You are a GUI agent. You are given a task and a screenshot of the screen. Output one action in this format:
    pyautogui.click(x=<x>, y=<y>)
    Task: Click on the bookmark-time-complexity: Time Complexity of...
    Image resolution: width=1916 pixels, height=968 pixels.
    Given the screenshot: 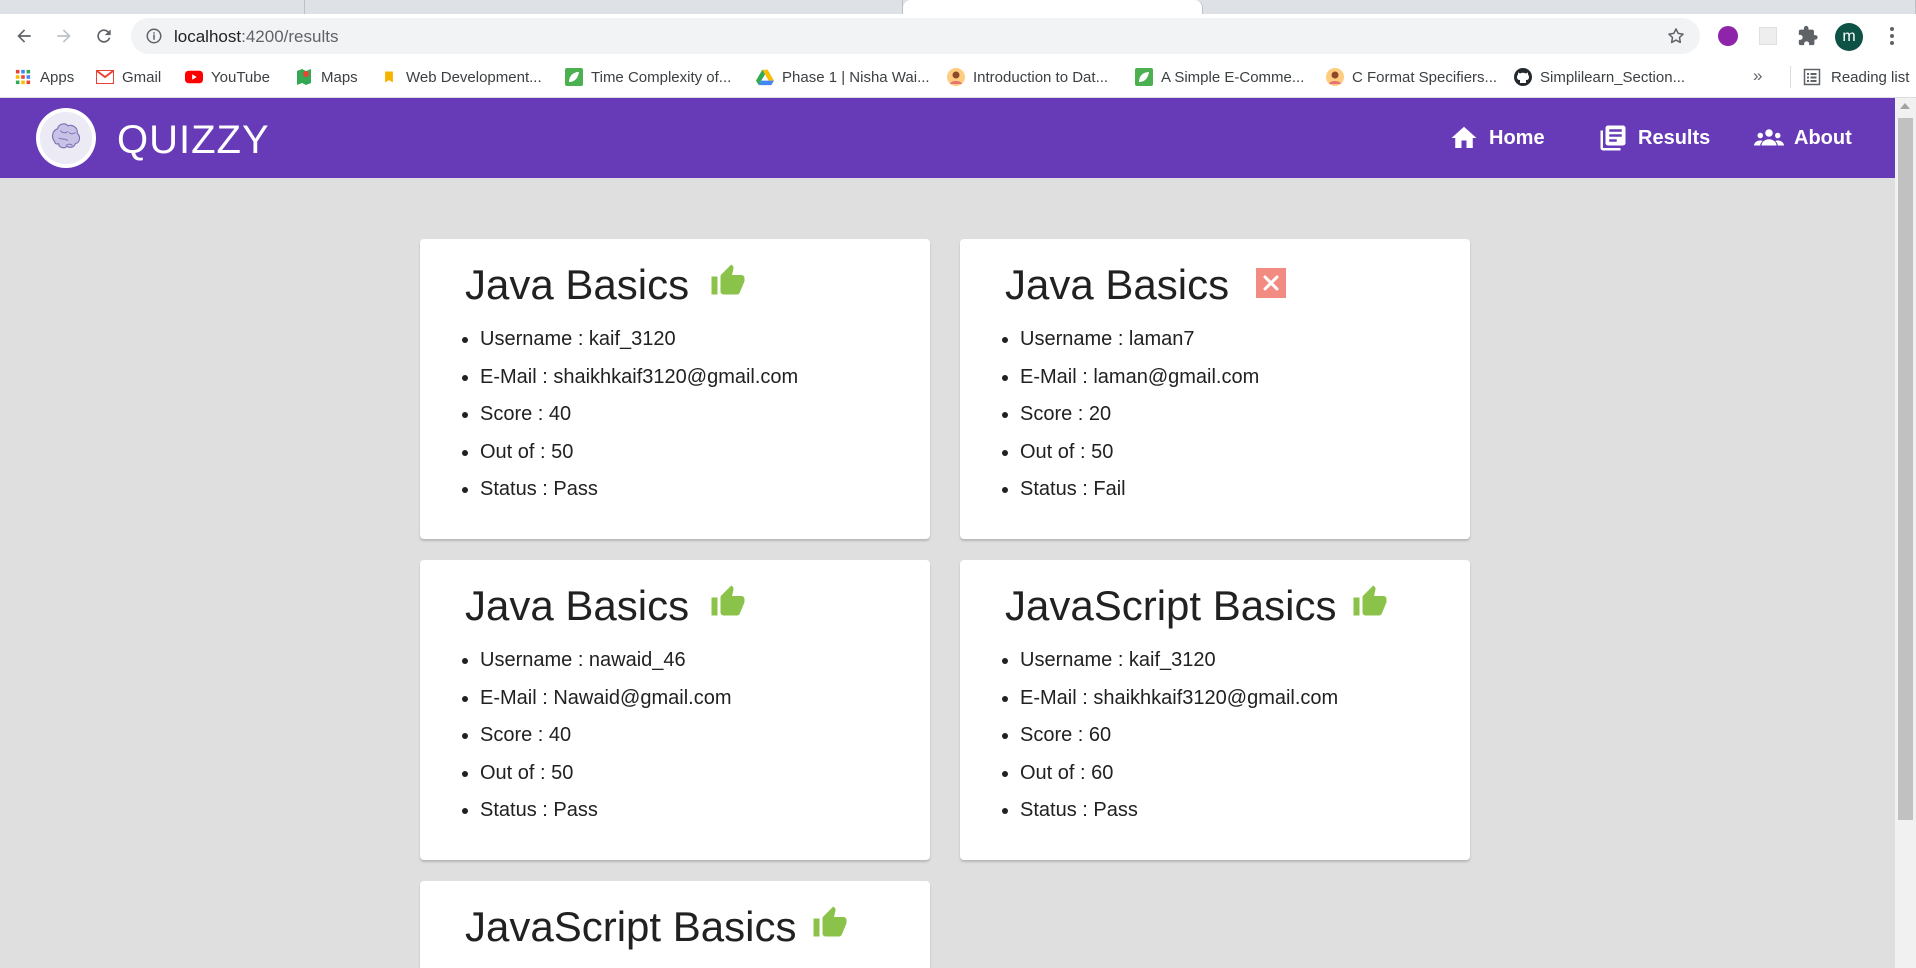 What is the action you would take?
    pyautogui.click(x=648, y=77)
    